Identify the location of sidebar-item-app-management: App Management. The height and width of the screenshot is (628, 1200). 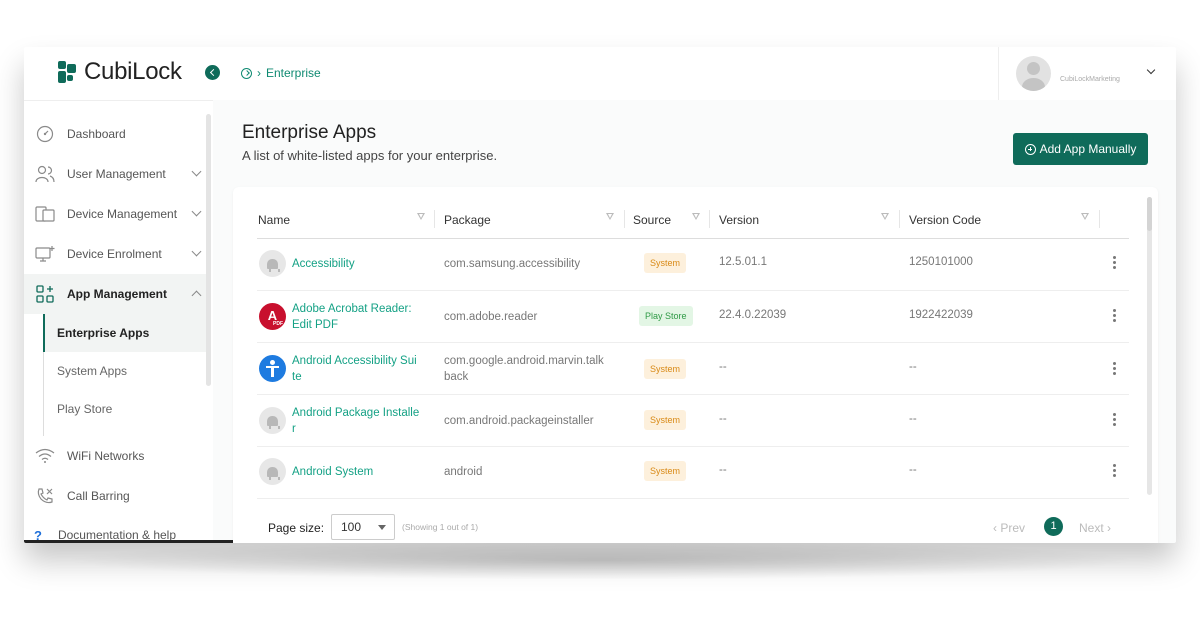
(115, 294).